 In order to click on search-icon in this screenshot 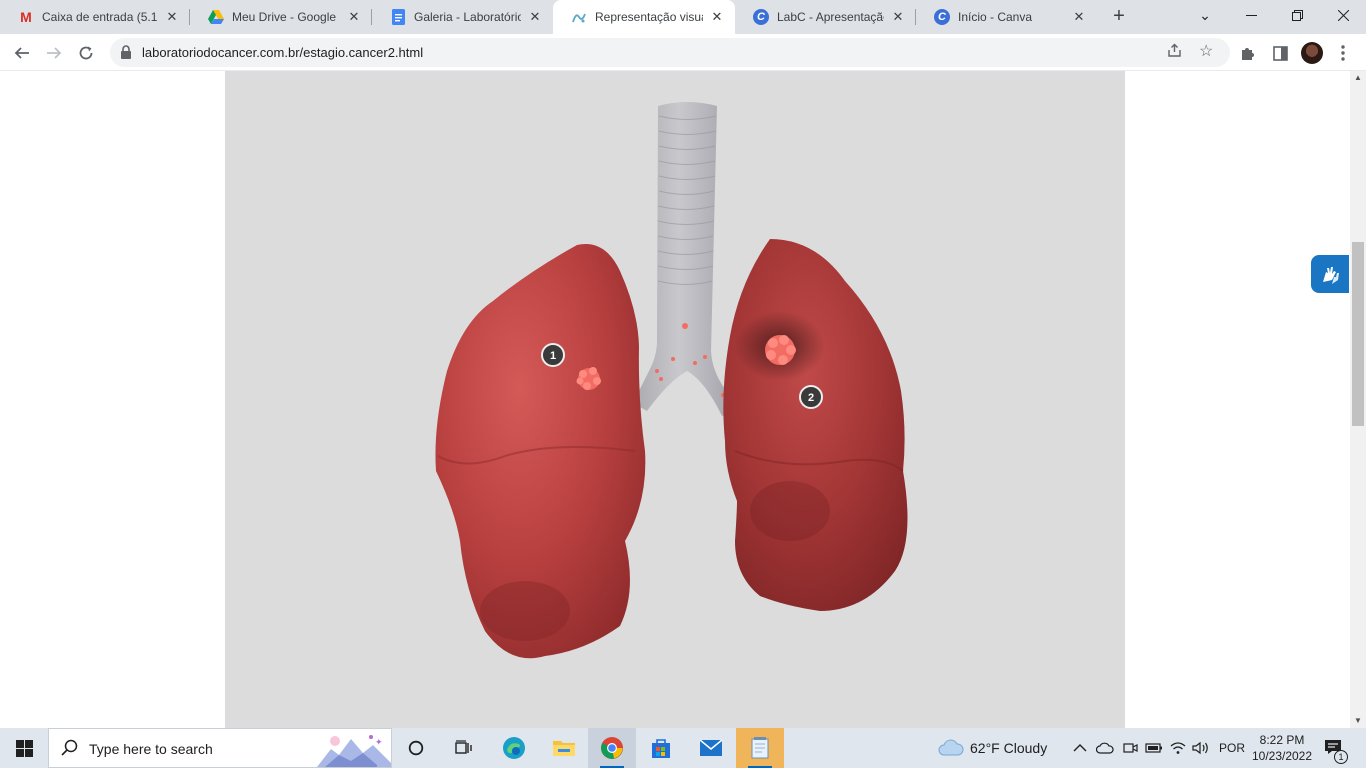, I will do `click(69, 747)`.